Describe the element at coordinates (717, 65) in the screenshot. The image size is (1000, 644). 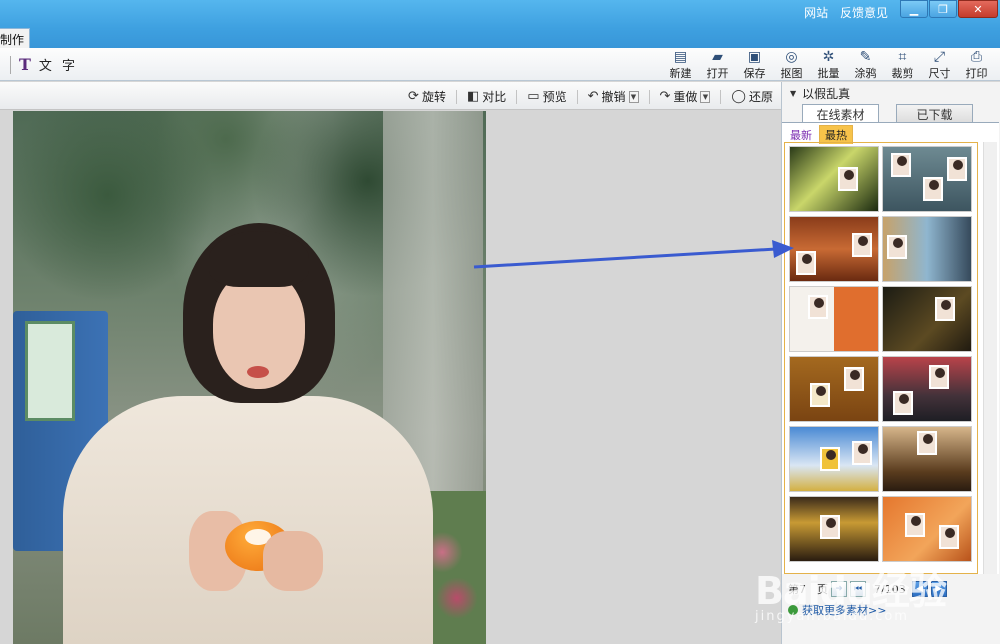
I see `open-button: ▰ 打开` at that location.